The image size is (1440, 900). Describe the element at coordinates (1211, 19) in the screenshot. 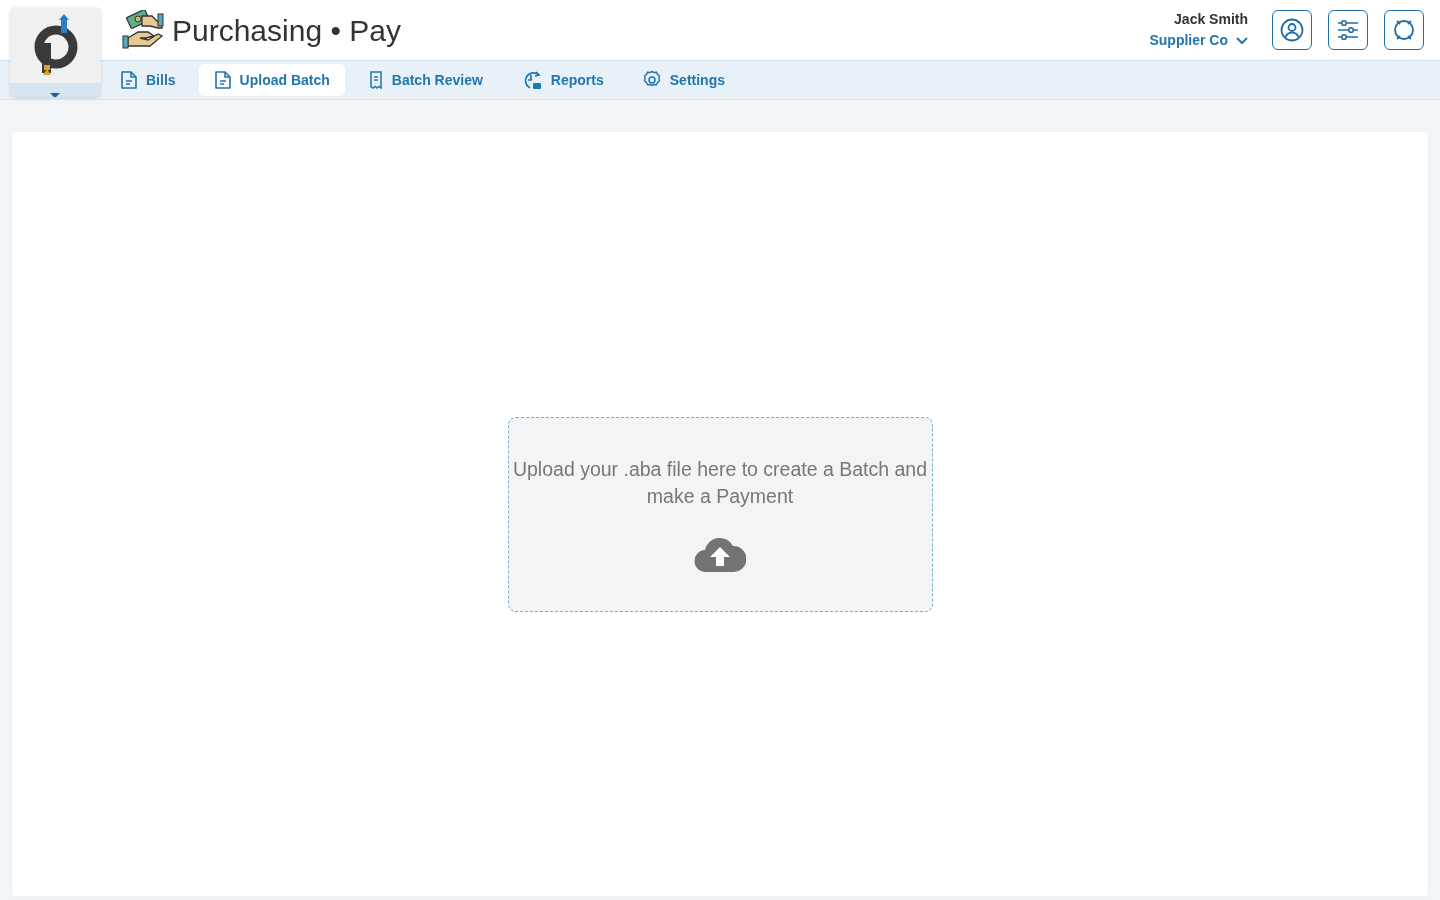

I see `user-name: Jack Smith` at that location.